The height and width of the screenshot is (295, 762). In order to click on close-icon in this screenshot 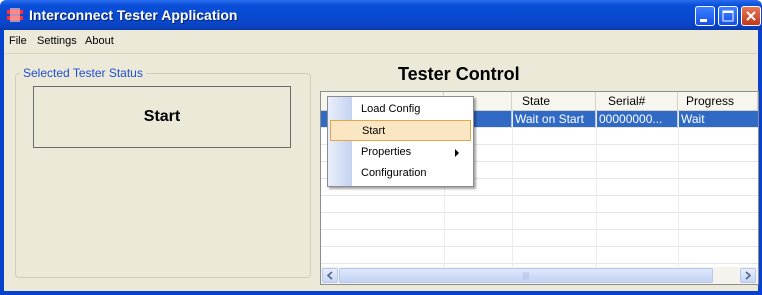, I will do `click(751, 16)`.